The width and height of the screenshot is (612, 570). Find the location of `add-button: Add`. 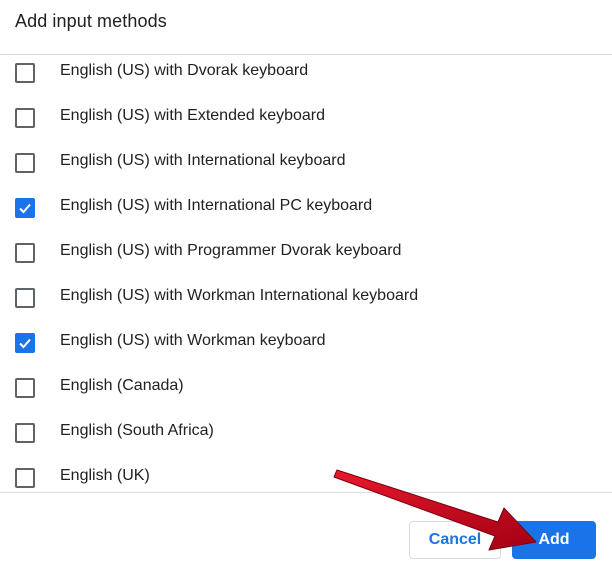

add-button: Add is located at coordinates (554, 540).